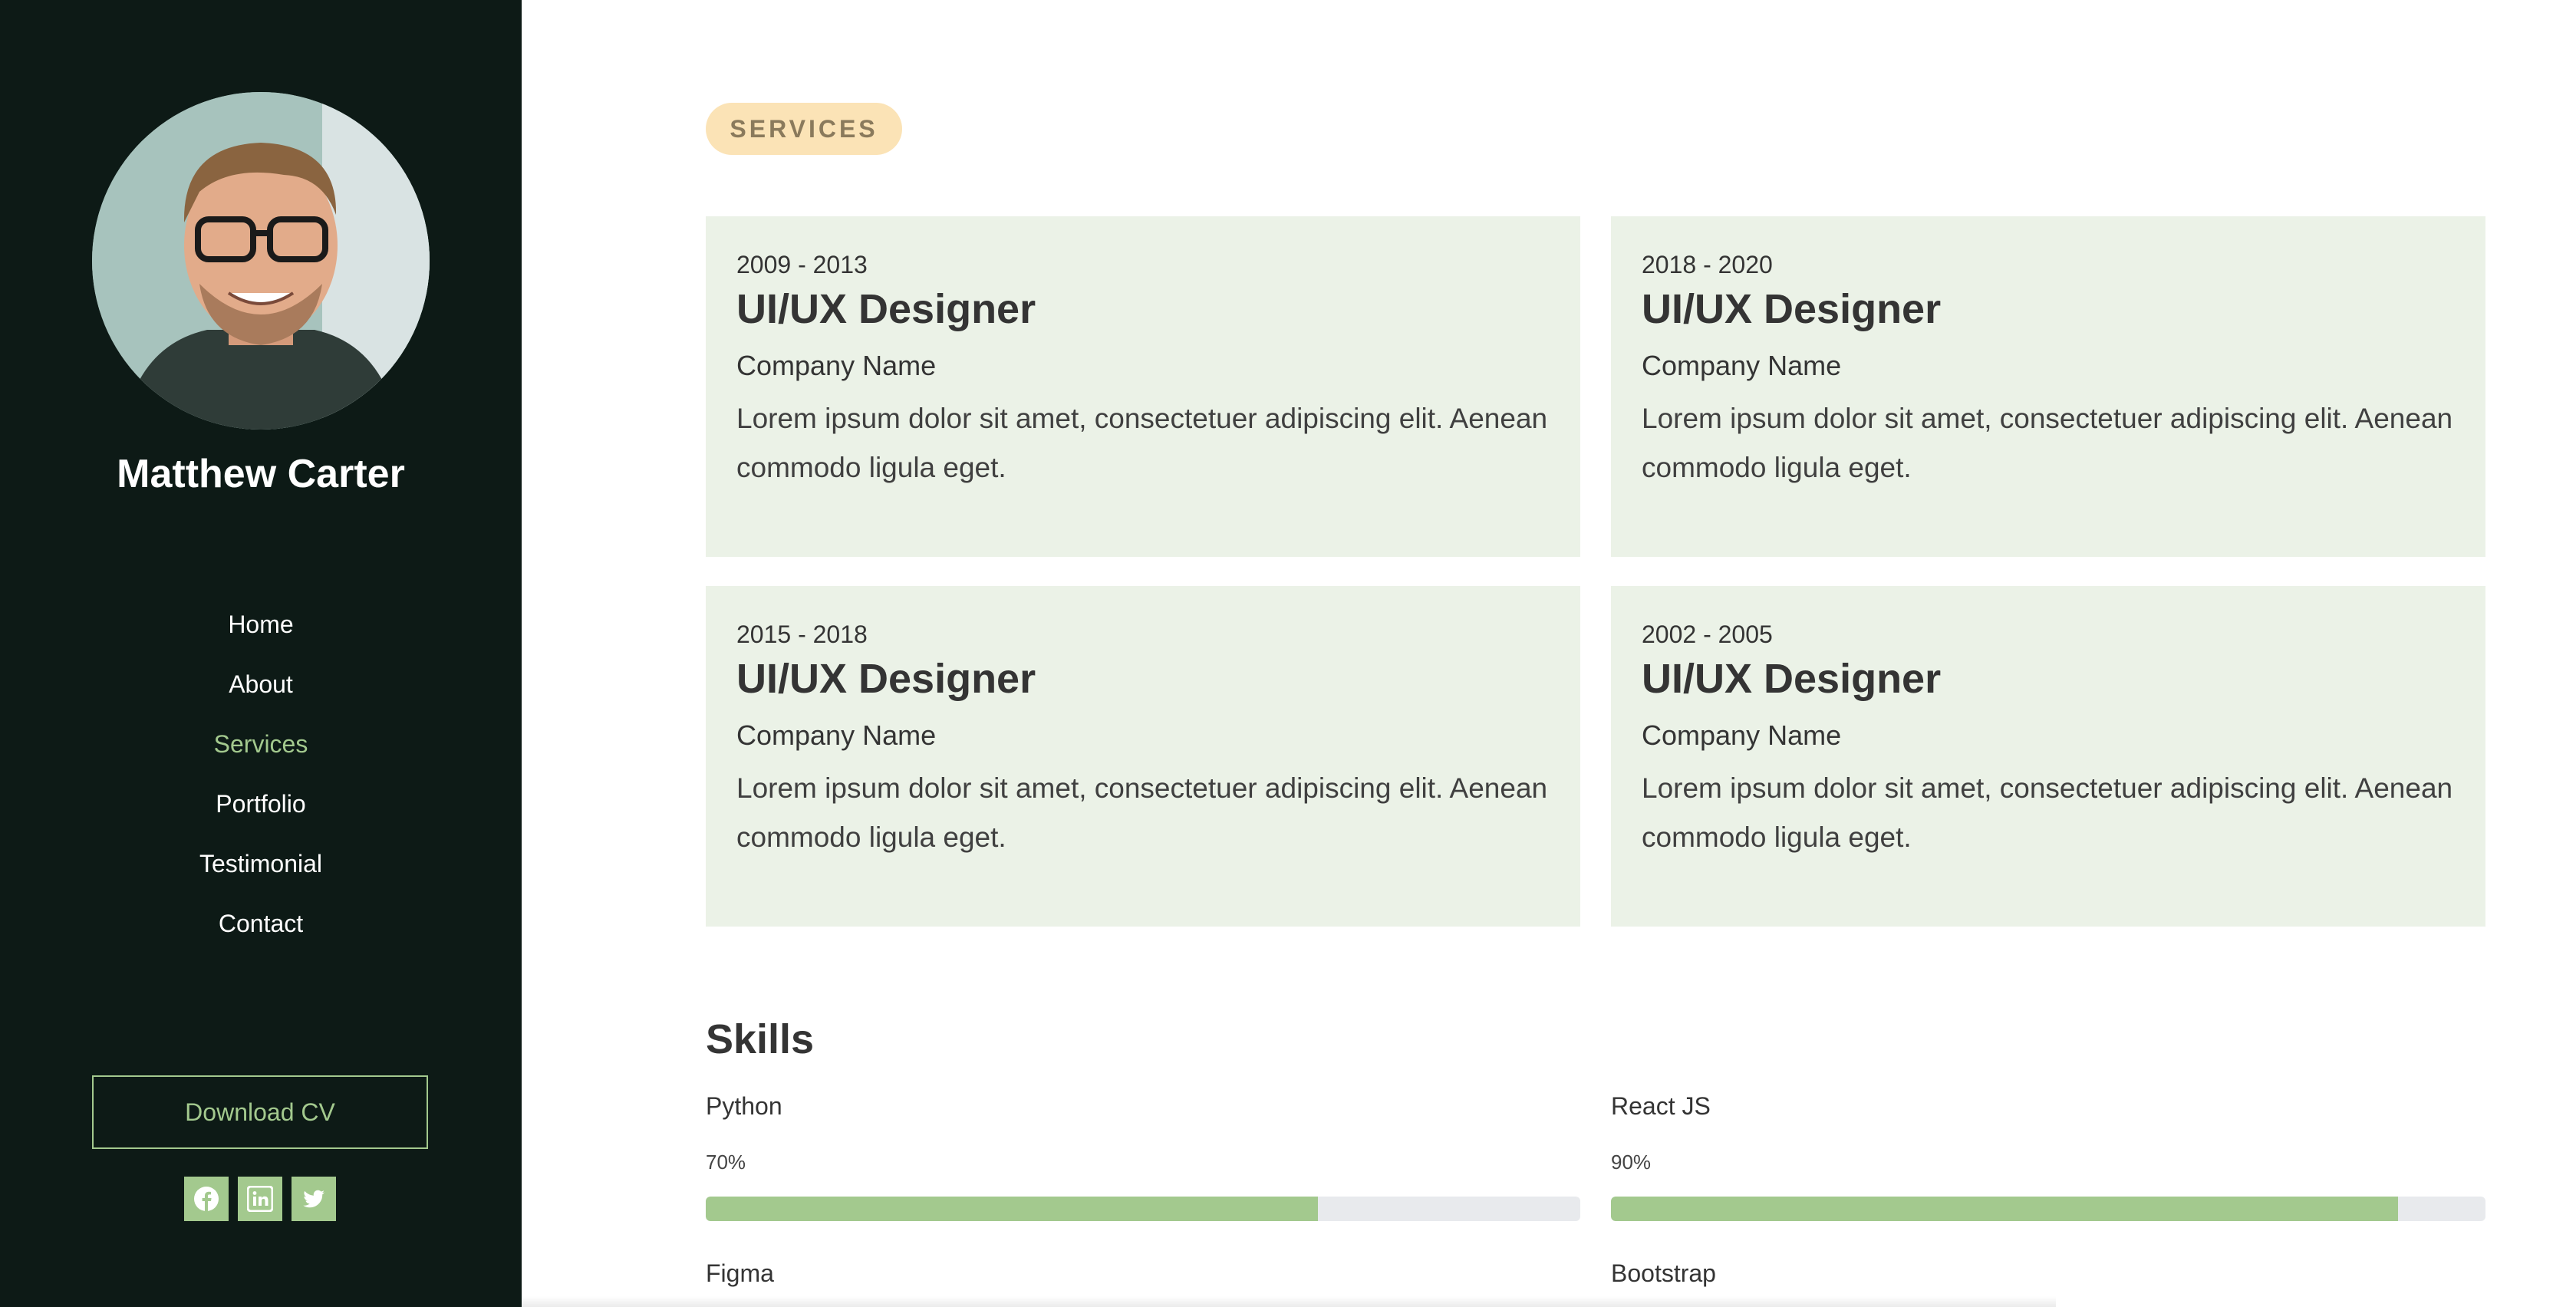  Describe the element at coordinates (261, 634) in the screenshot. I see `nav-home: Home` at that location.